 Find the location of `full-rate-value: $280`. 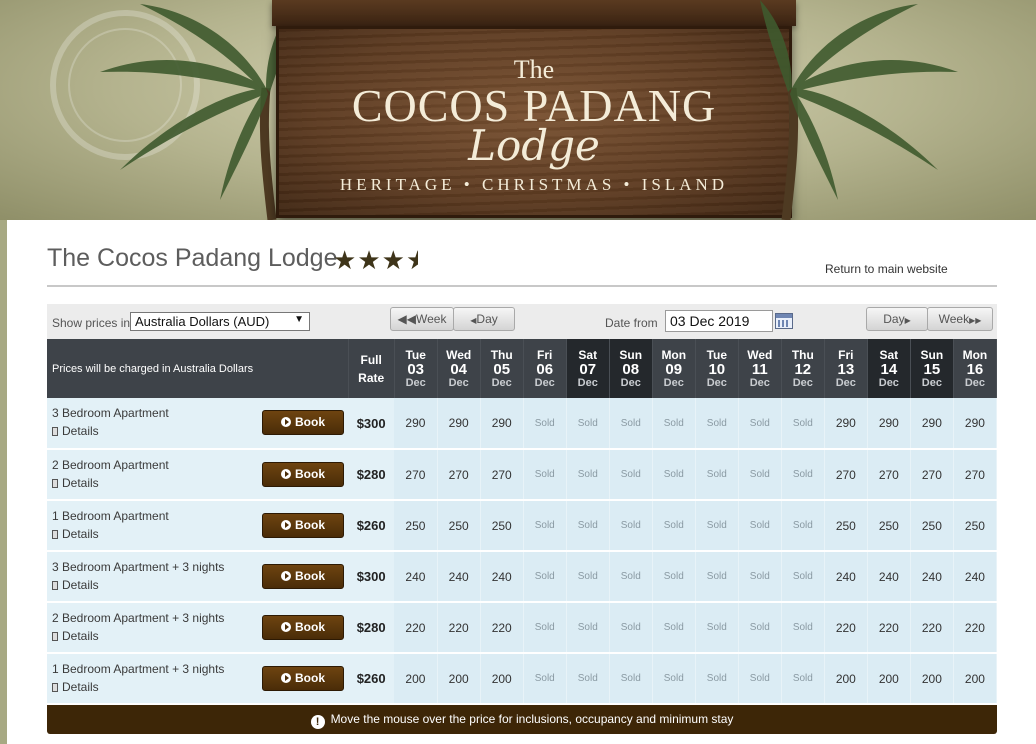

full-rate-value: $280 is located at coordinates (371, 628).